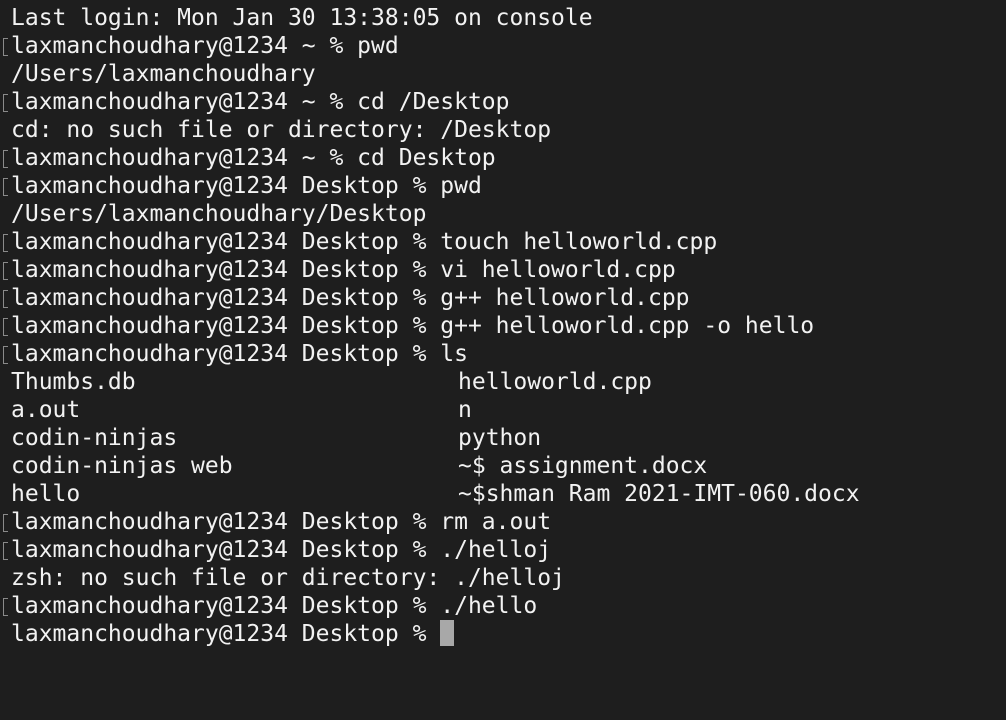 Image resolution: width=1006 pixels, height=720 pixels. I want to click on ls-output-row: codin-ninjas python, so click(276, 438).